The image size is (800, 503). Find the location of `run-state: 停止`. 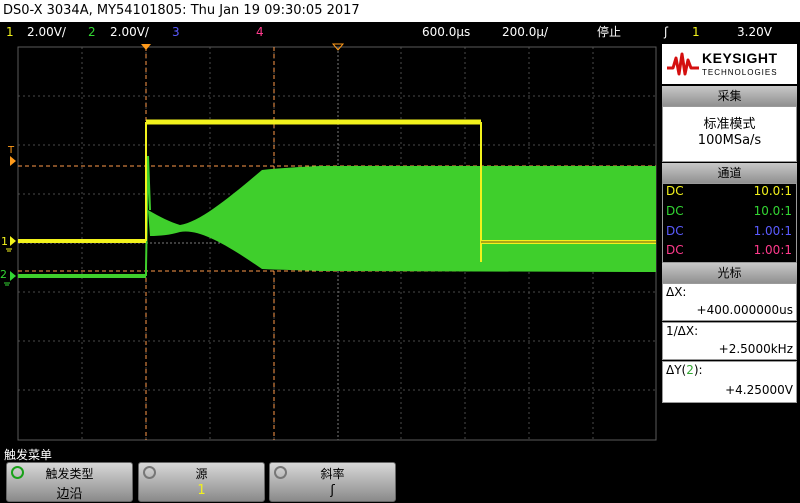

run-state: 停止 is located at coordinates (609, 32).